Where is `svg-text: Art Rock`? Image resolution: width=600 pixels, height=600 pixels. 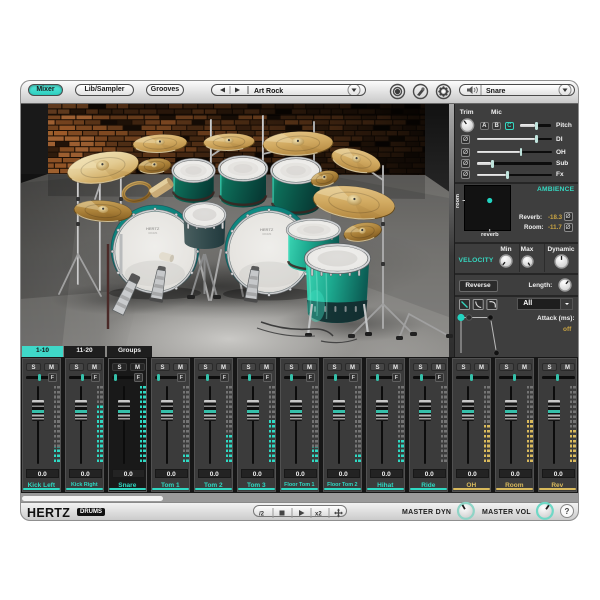 svg-text: Art Rock is located at coordinates (268, 91).